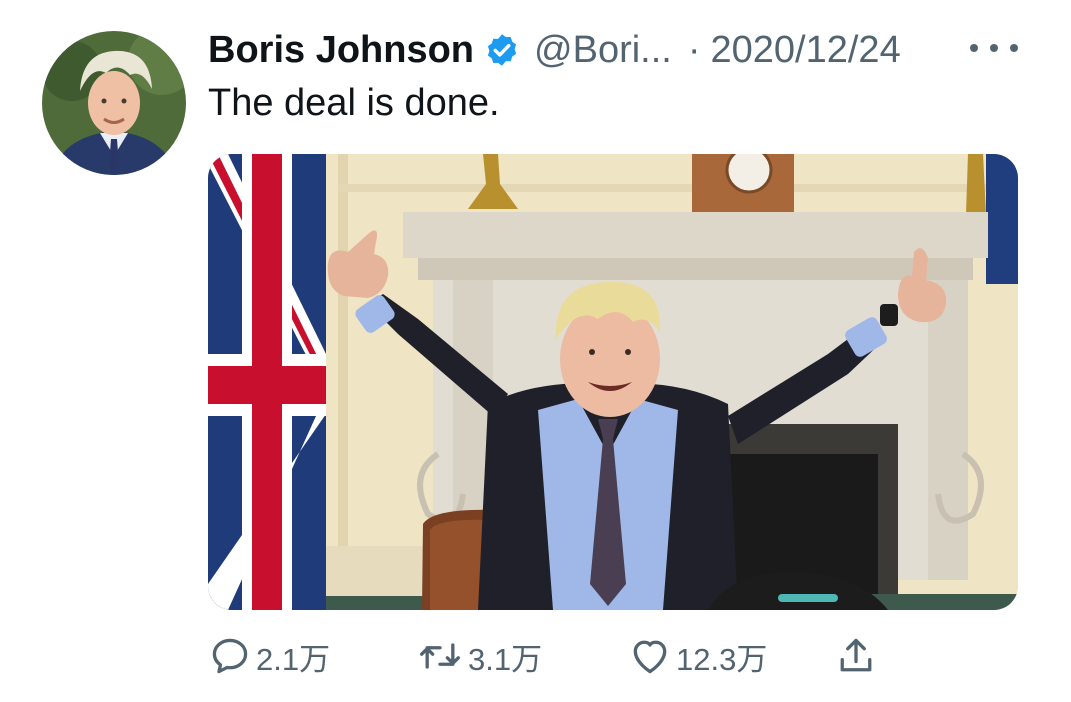 The width and height of the screenshot is (1071, 702). I want to click on tweet-header: Boris Johnson @Bori... · 2020/12/24, so click(554, 50).